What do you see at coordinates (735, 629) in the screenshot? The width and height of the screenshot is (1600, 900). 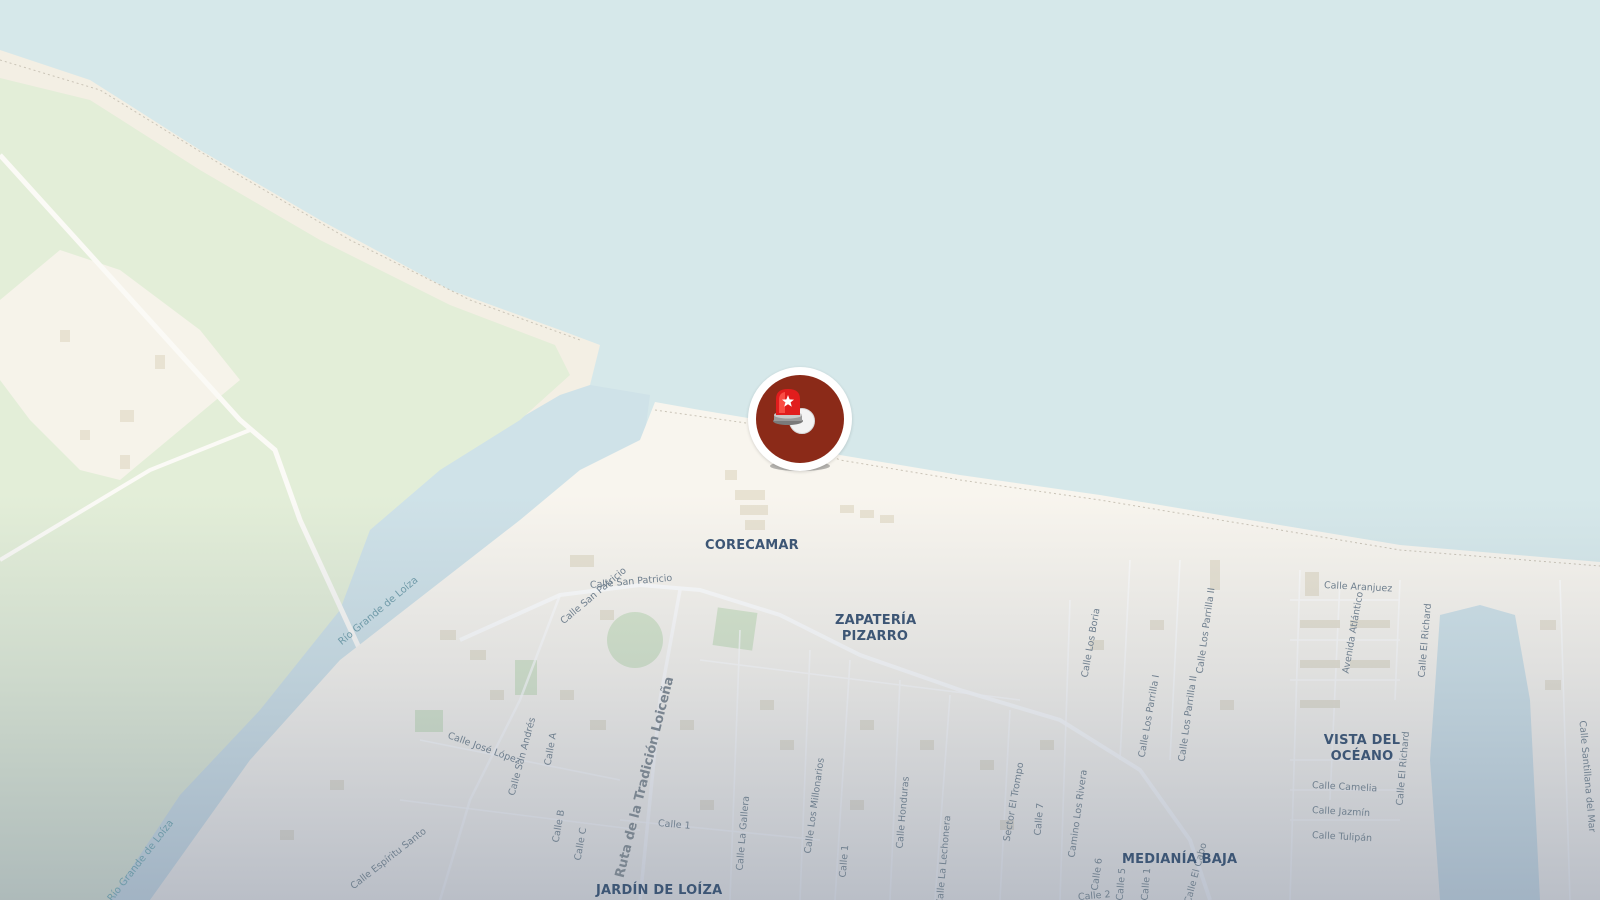 I see `town-field` at bounding box center [735, 629].